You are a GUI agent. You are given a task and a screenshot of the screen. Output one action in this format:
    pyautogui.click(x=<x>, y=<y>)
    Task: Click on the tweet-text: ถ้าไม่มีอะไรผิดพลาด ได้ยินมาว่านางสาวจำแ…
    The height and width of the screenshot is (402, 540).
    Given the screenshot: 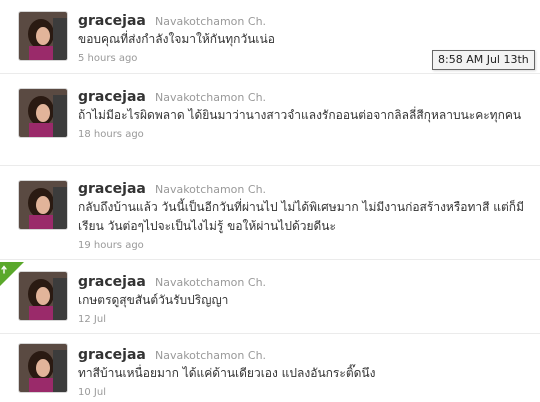 What is the action you would take?
    pyautogui.click(x=300, y=115)
    